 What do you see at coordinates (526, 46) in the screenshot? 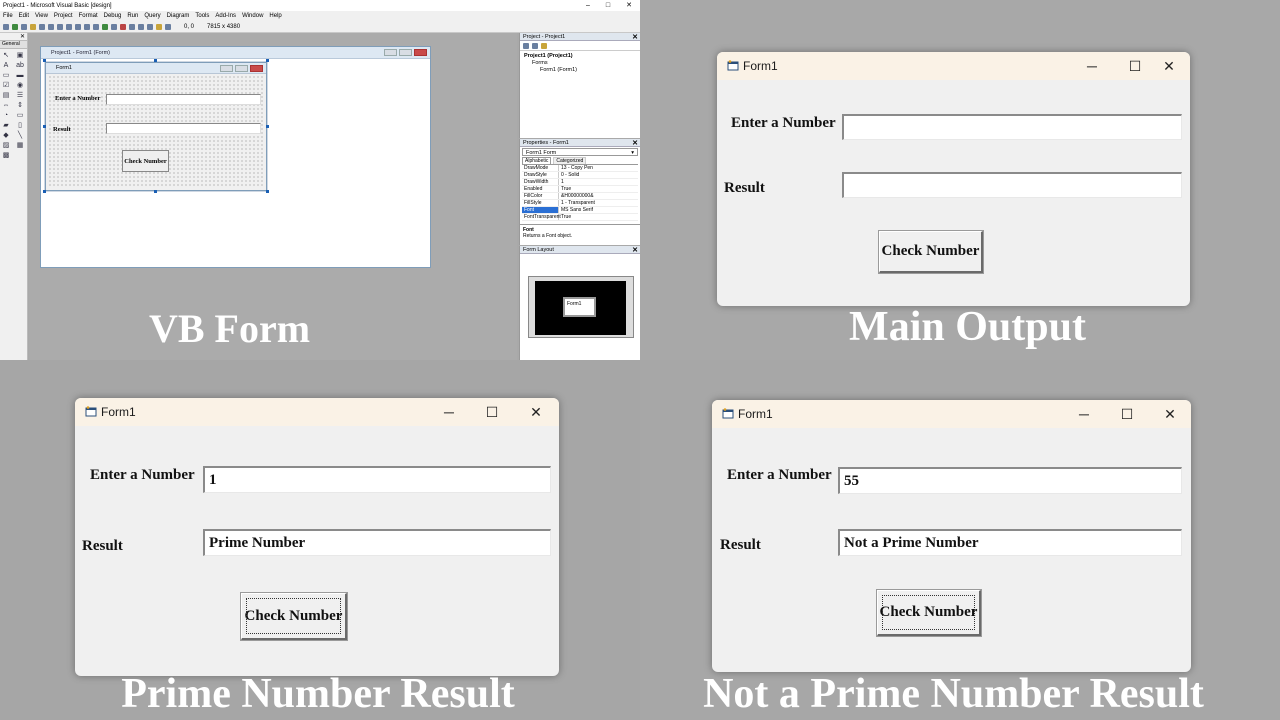
I see `view-code-icon` at bounding box center [526, 46].